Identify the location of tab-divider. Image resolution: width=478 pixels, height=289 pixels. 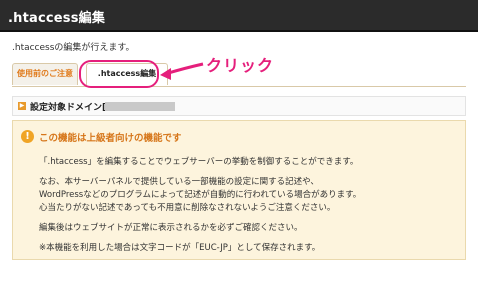
(239, 86).